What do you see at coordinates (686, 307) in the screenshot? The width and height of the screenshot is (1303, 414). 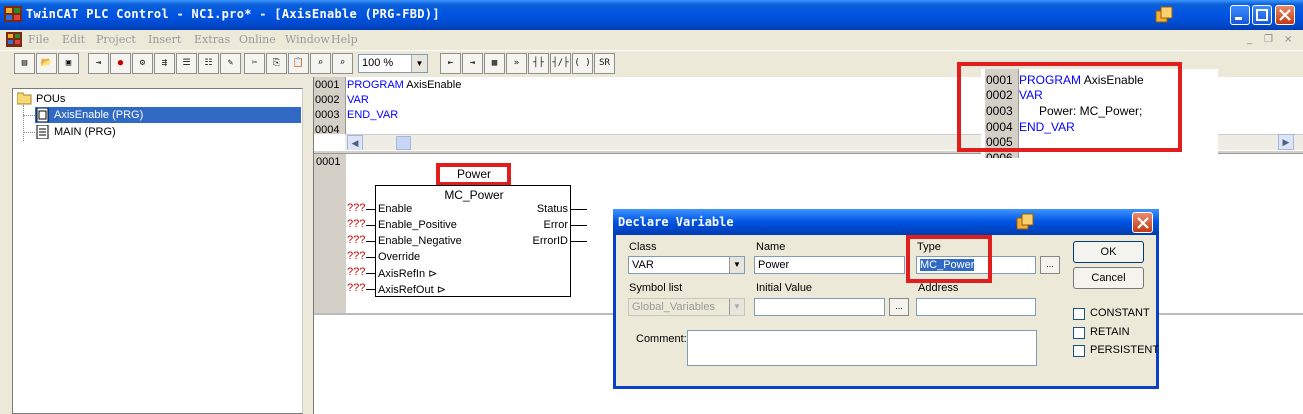 I see `symbol-list-select: Global_Variables ▼` at bounding box center [686, 307].